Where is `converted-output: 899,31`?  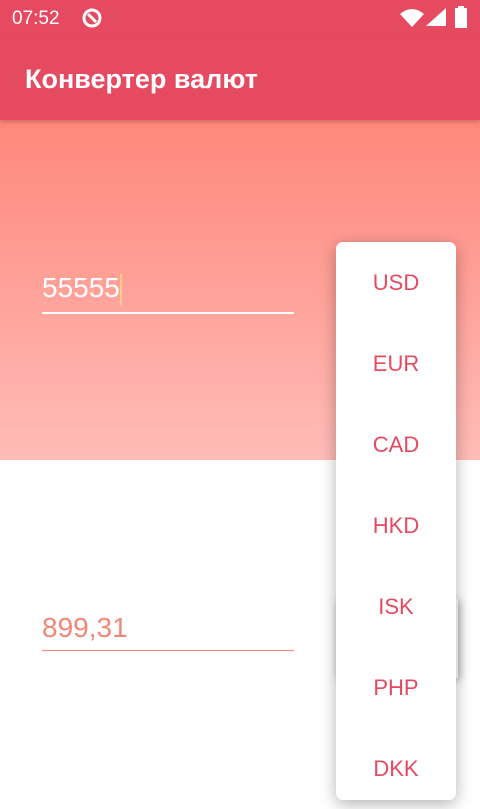 converted-output: 899,31 is located at coordinates (168, 631).